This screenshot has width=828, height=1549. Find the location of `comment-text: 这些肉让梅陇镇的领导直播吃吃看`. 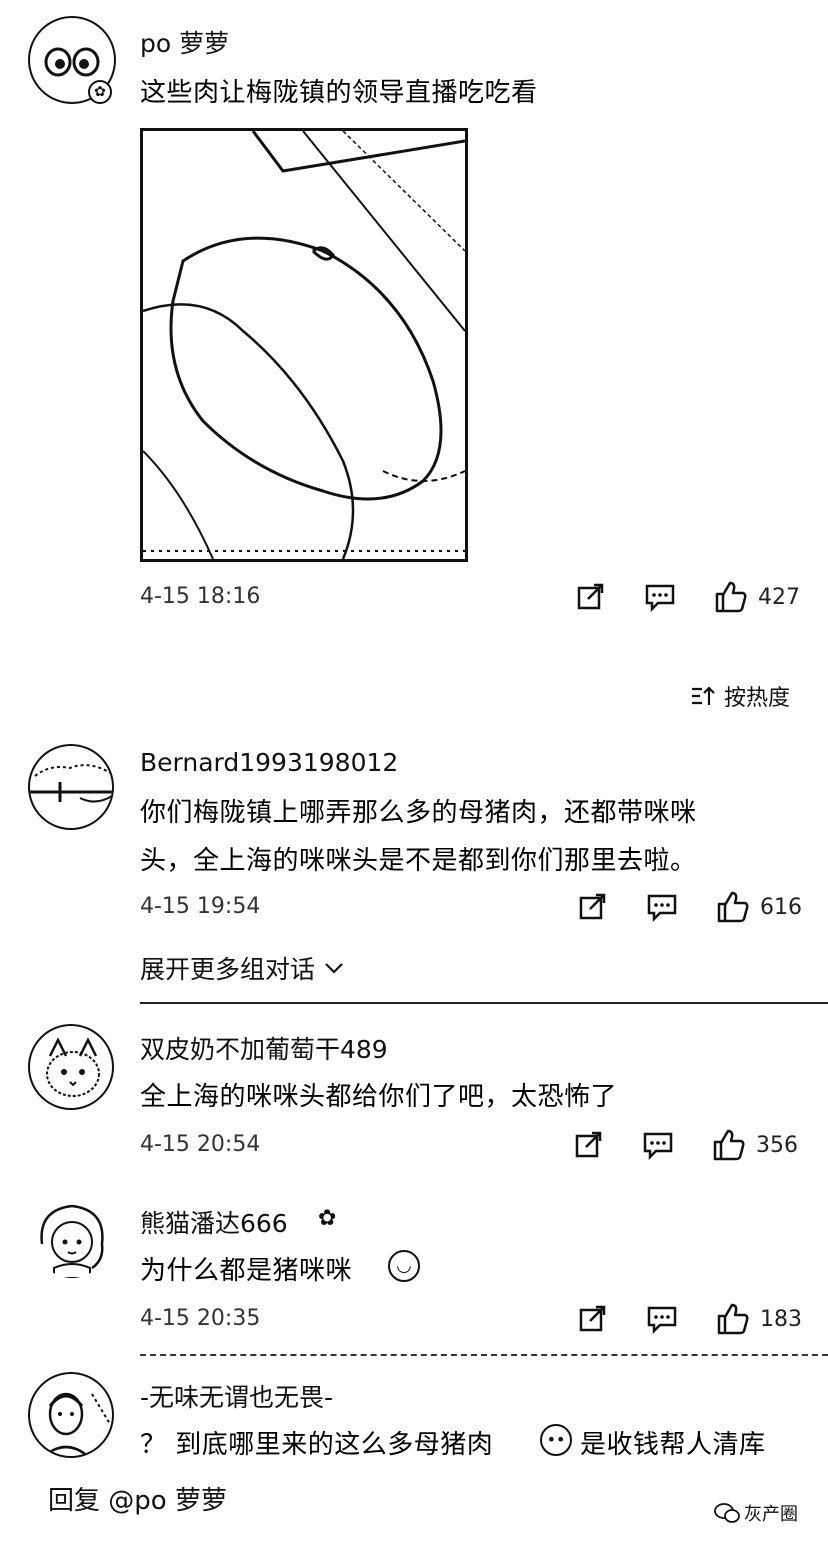

comment-text: 这些肉让梅陇镇的领导直播吃吃看 is located at coordinates (339, 93).